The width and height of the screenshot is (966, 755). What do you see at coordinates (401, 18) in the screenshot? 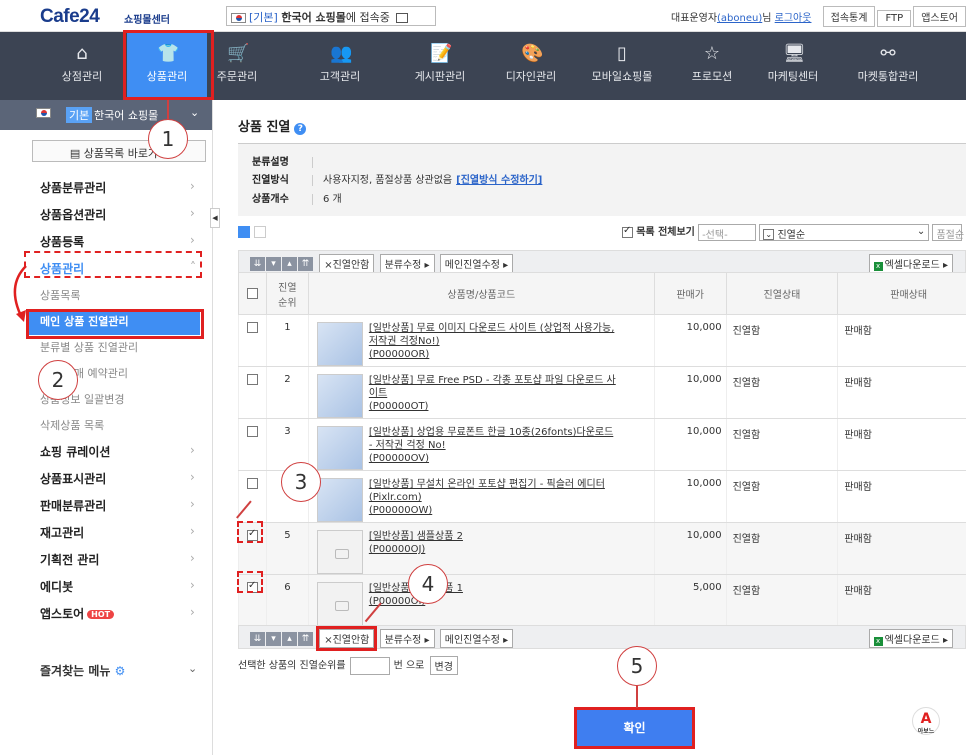
I see `monitor-icon` at bounding box center [401, 18].